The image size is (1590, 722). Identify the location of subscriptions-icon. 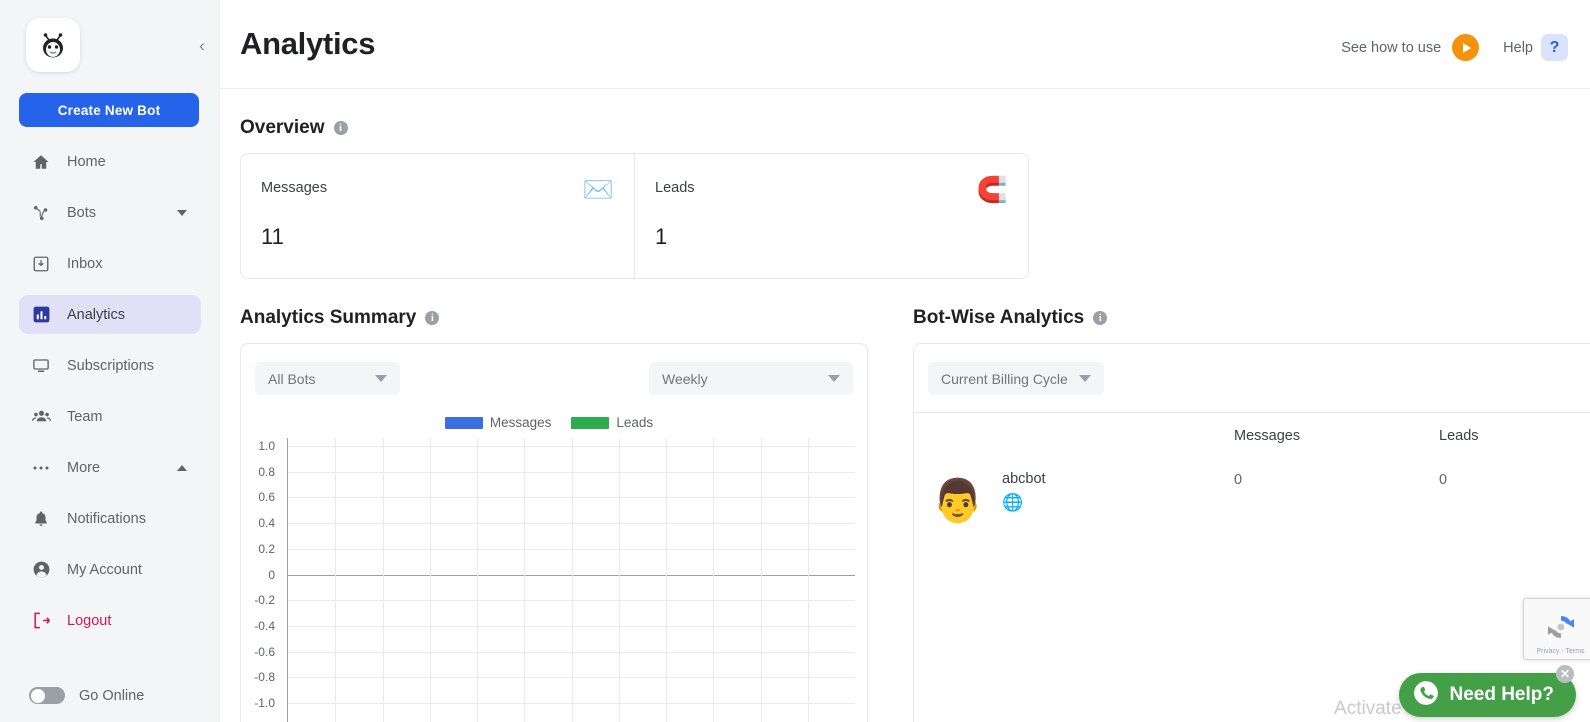
(41, 366).